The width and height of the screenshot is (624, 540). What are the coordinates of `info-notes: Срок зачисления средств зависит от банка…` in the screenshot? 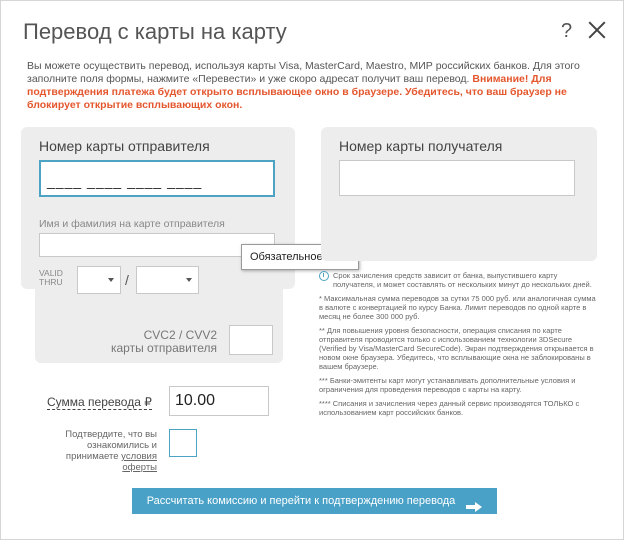 It's located at (459, 346).